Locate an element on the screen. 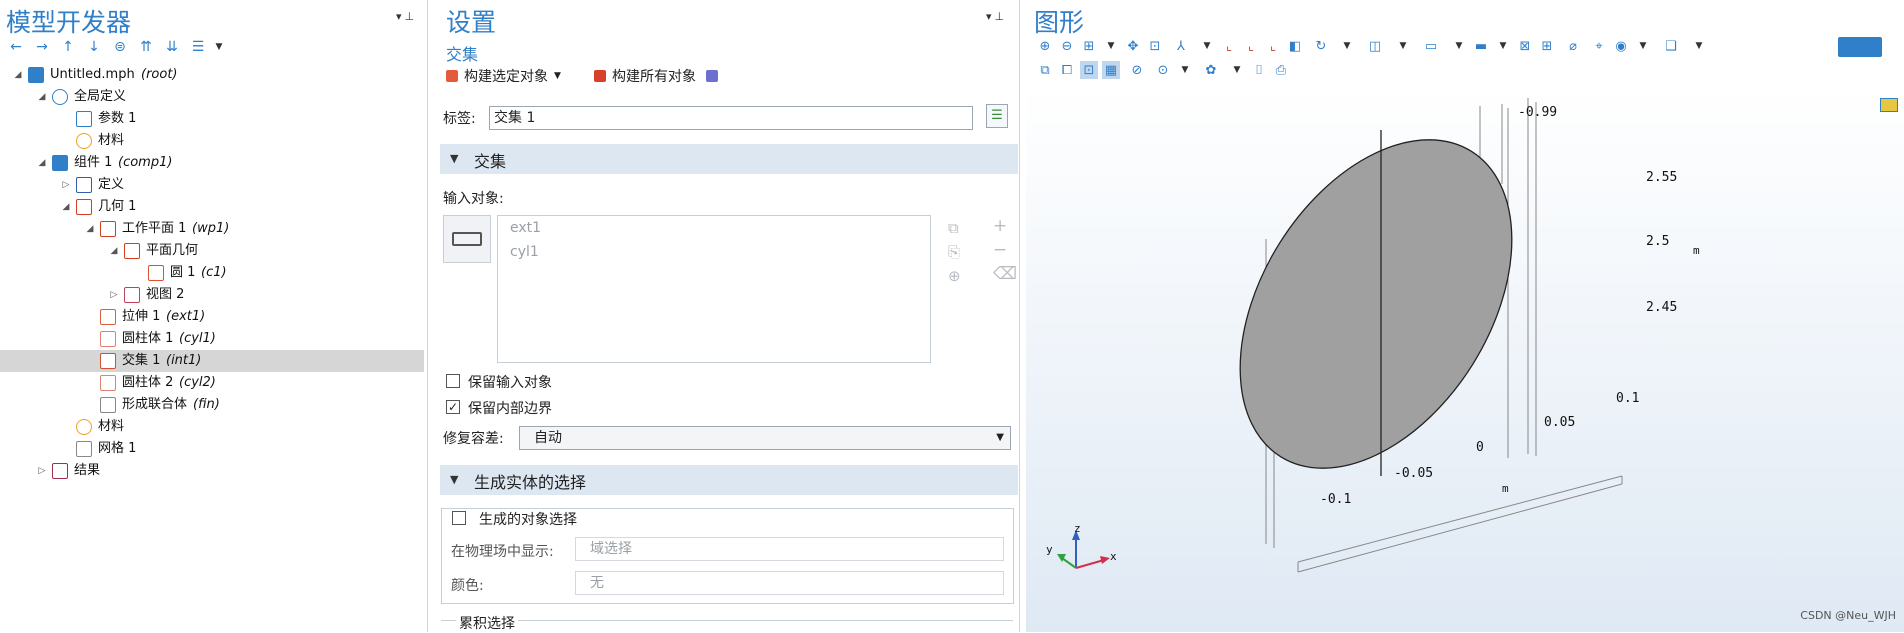 This screenshot has height=633, width=1904. tree-node: 形成联合体 (fin) is located at coordinates (212, 405).